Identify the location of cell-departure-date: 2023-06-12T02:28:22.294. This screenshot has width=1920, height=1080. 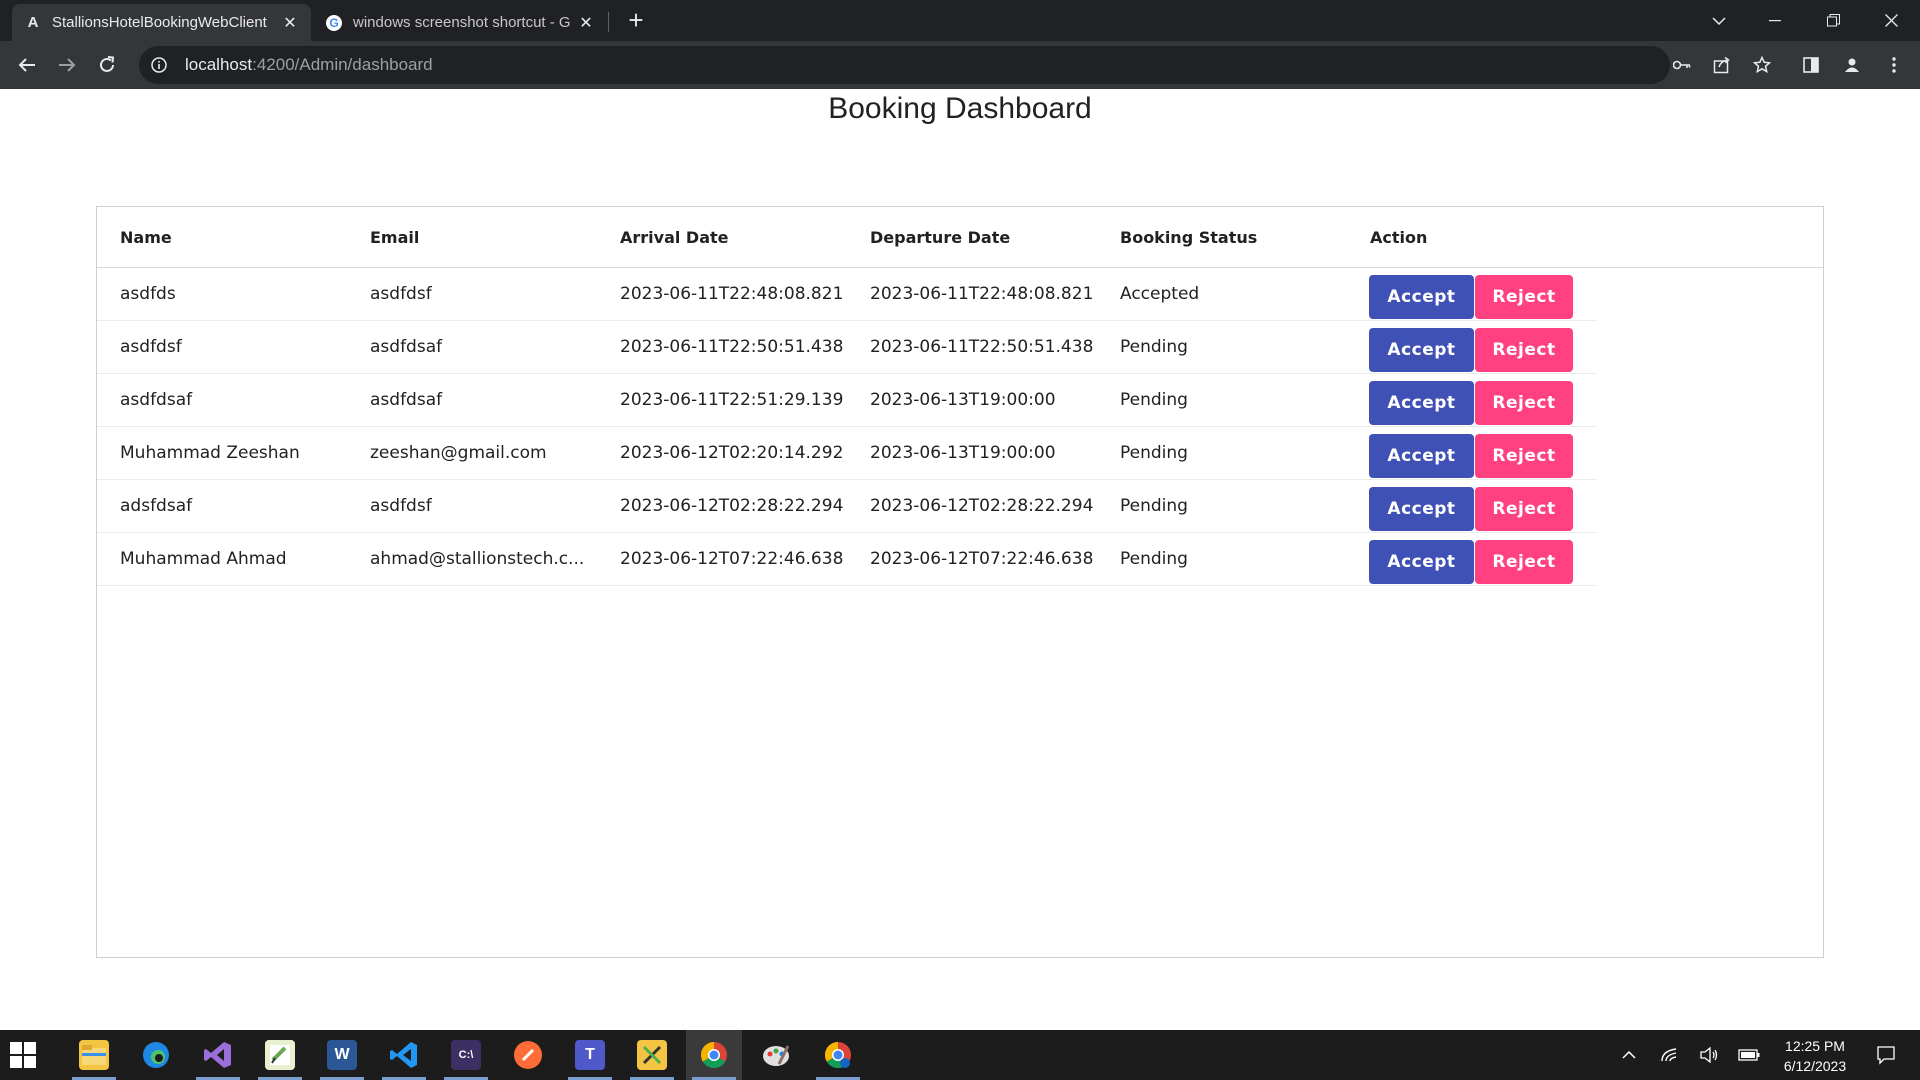
(982, 506).